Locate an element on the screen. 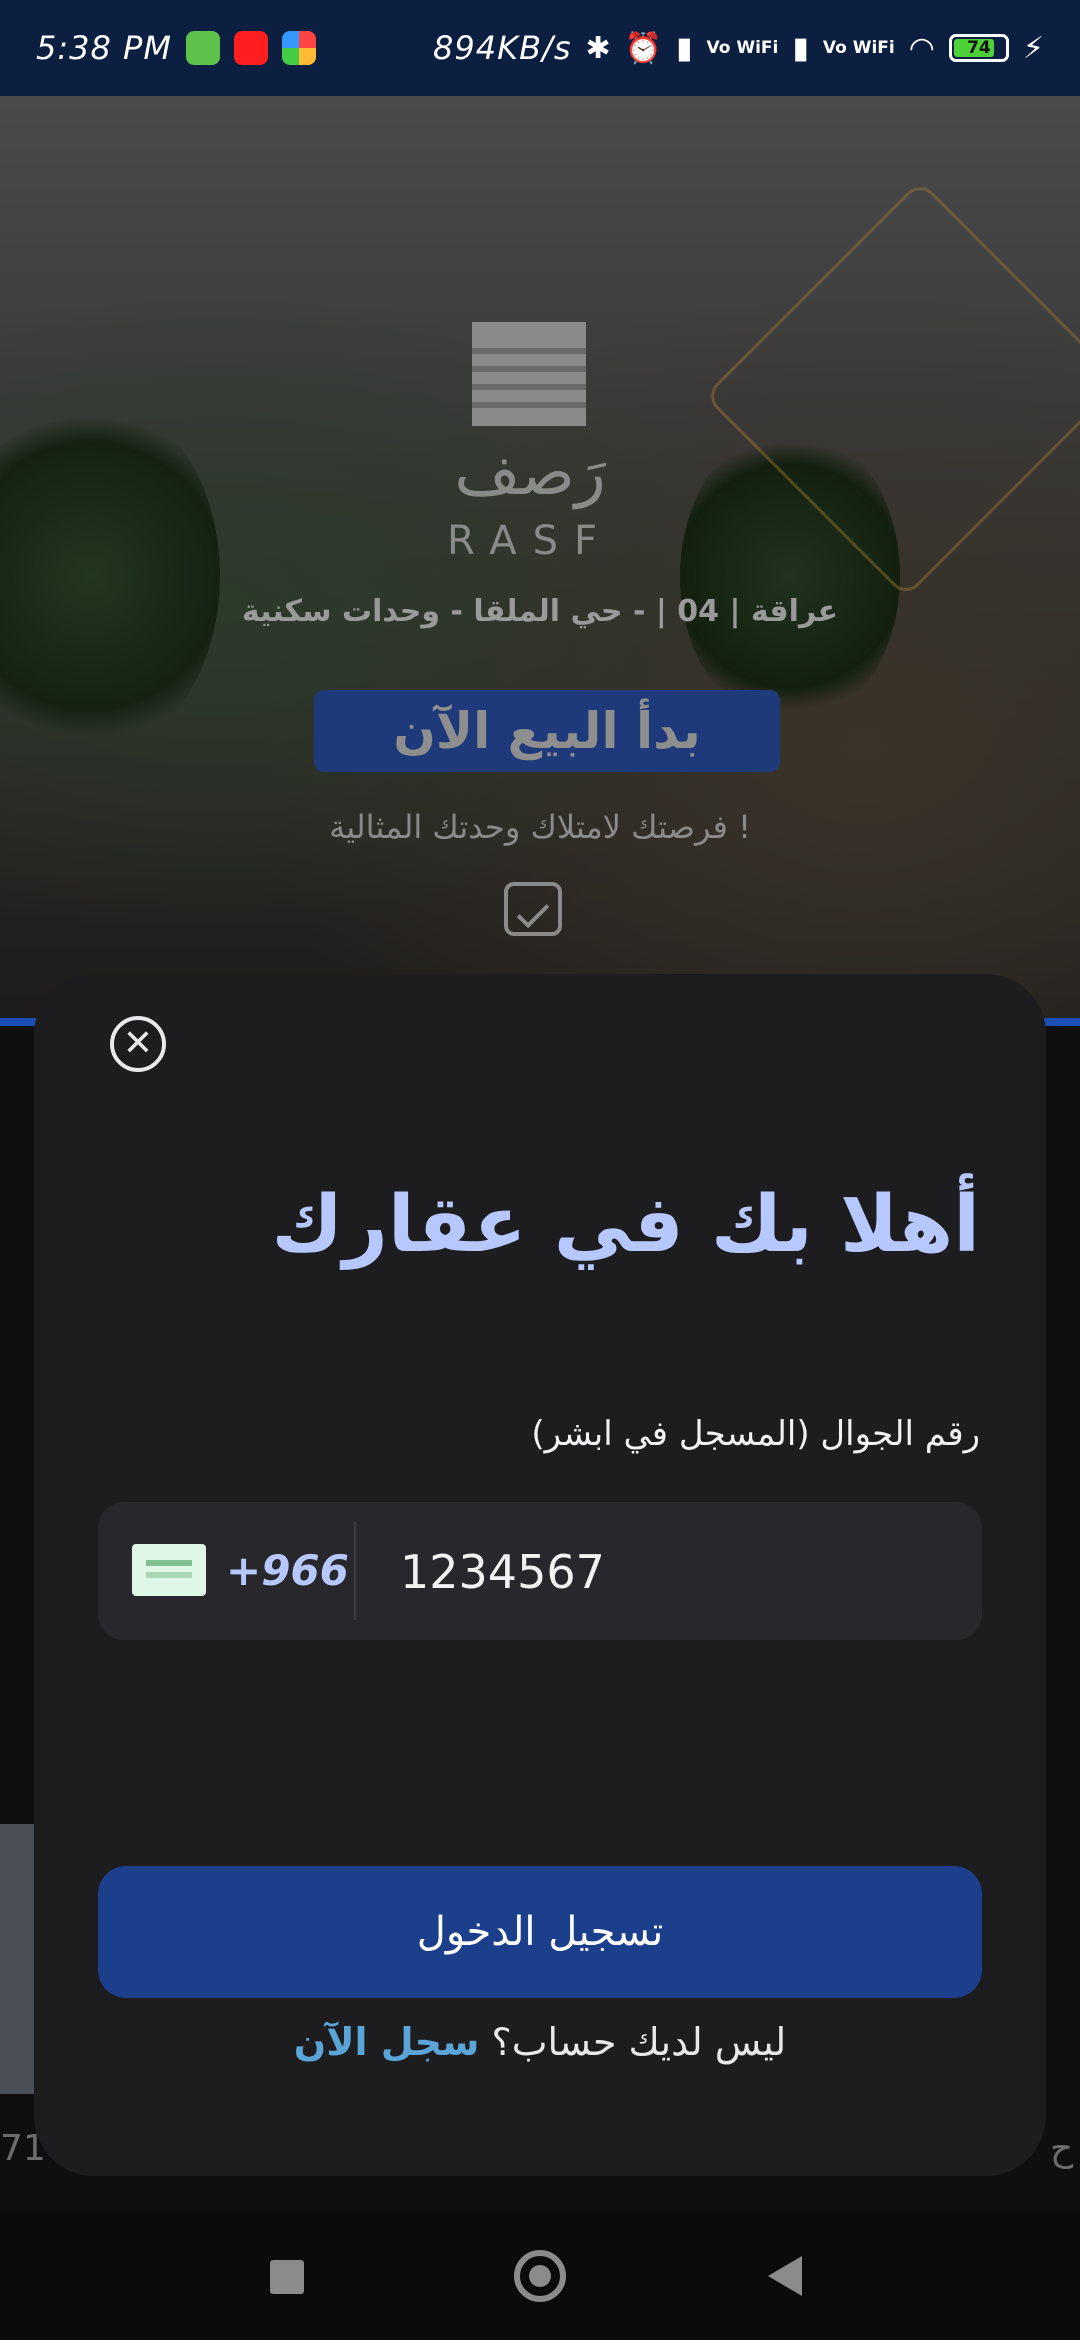  sheet-title: أهلا بك في عقارك is located at coordinates (625, 1225).